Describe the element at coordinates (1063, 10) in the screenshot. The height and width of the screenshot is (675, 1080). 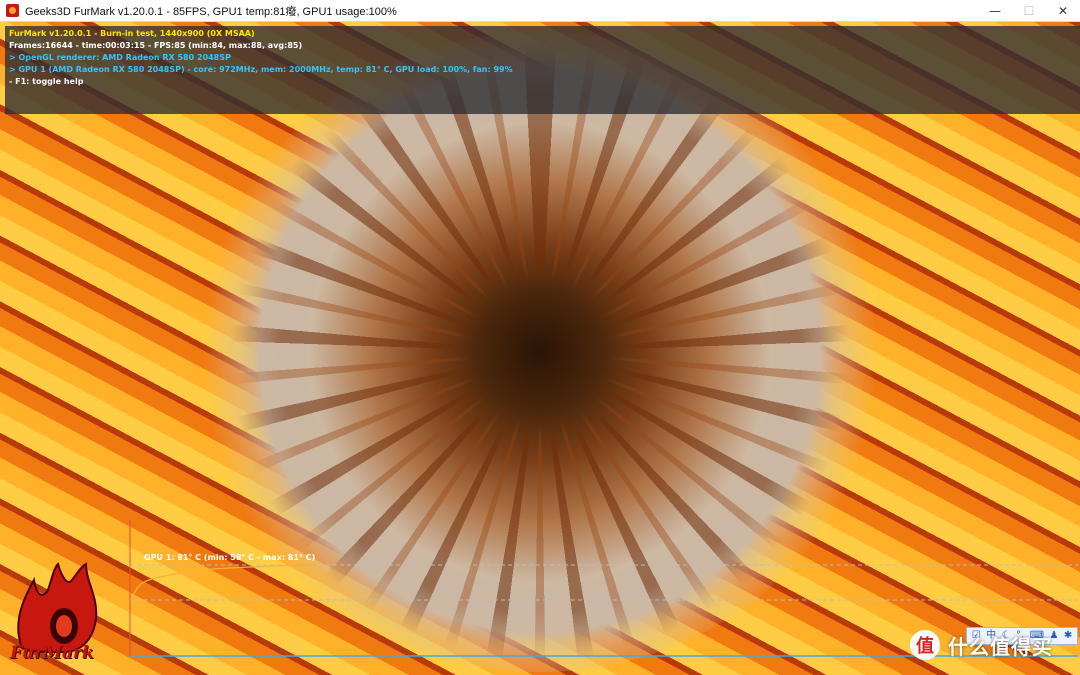
I see `close-button: ✕` at that location.